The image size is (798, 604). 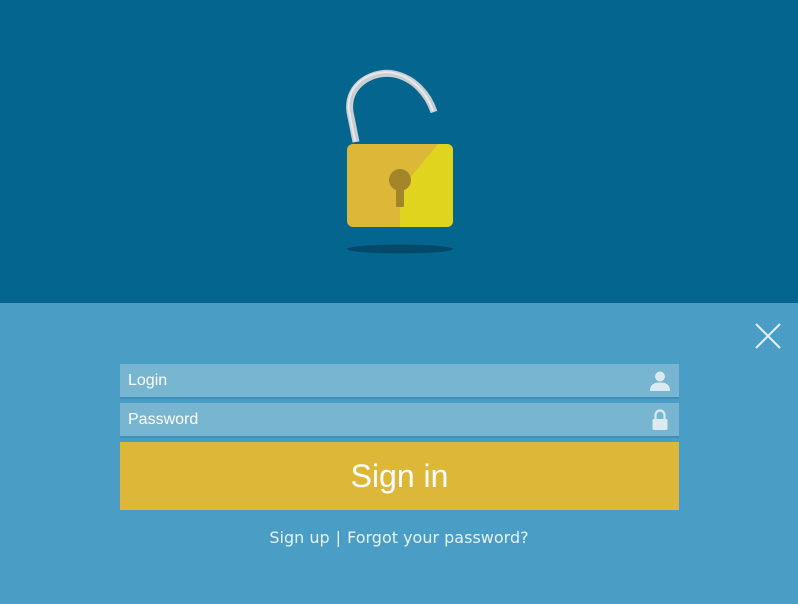 I want to click on footer-links: Sign up | Forgot your password?, so click(x=399, y=537).